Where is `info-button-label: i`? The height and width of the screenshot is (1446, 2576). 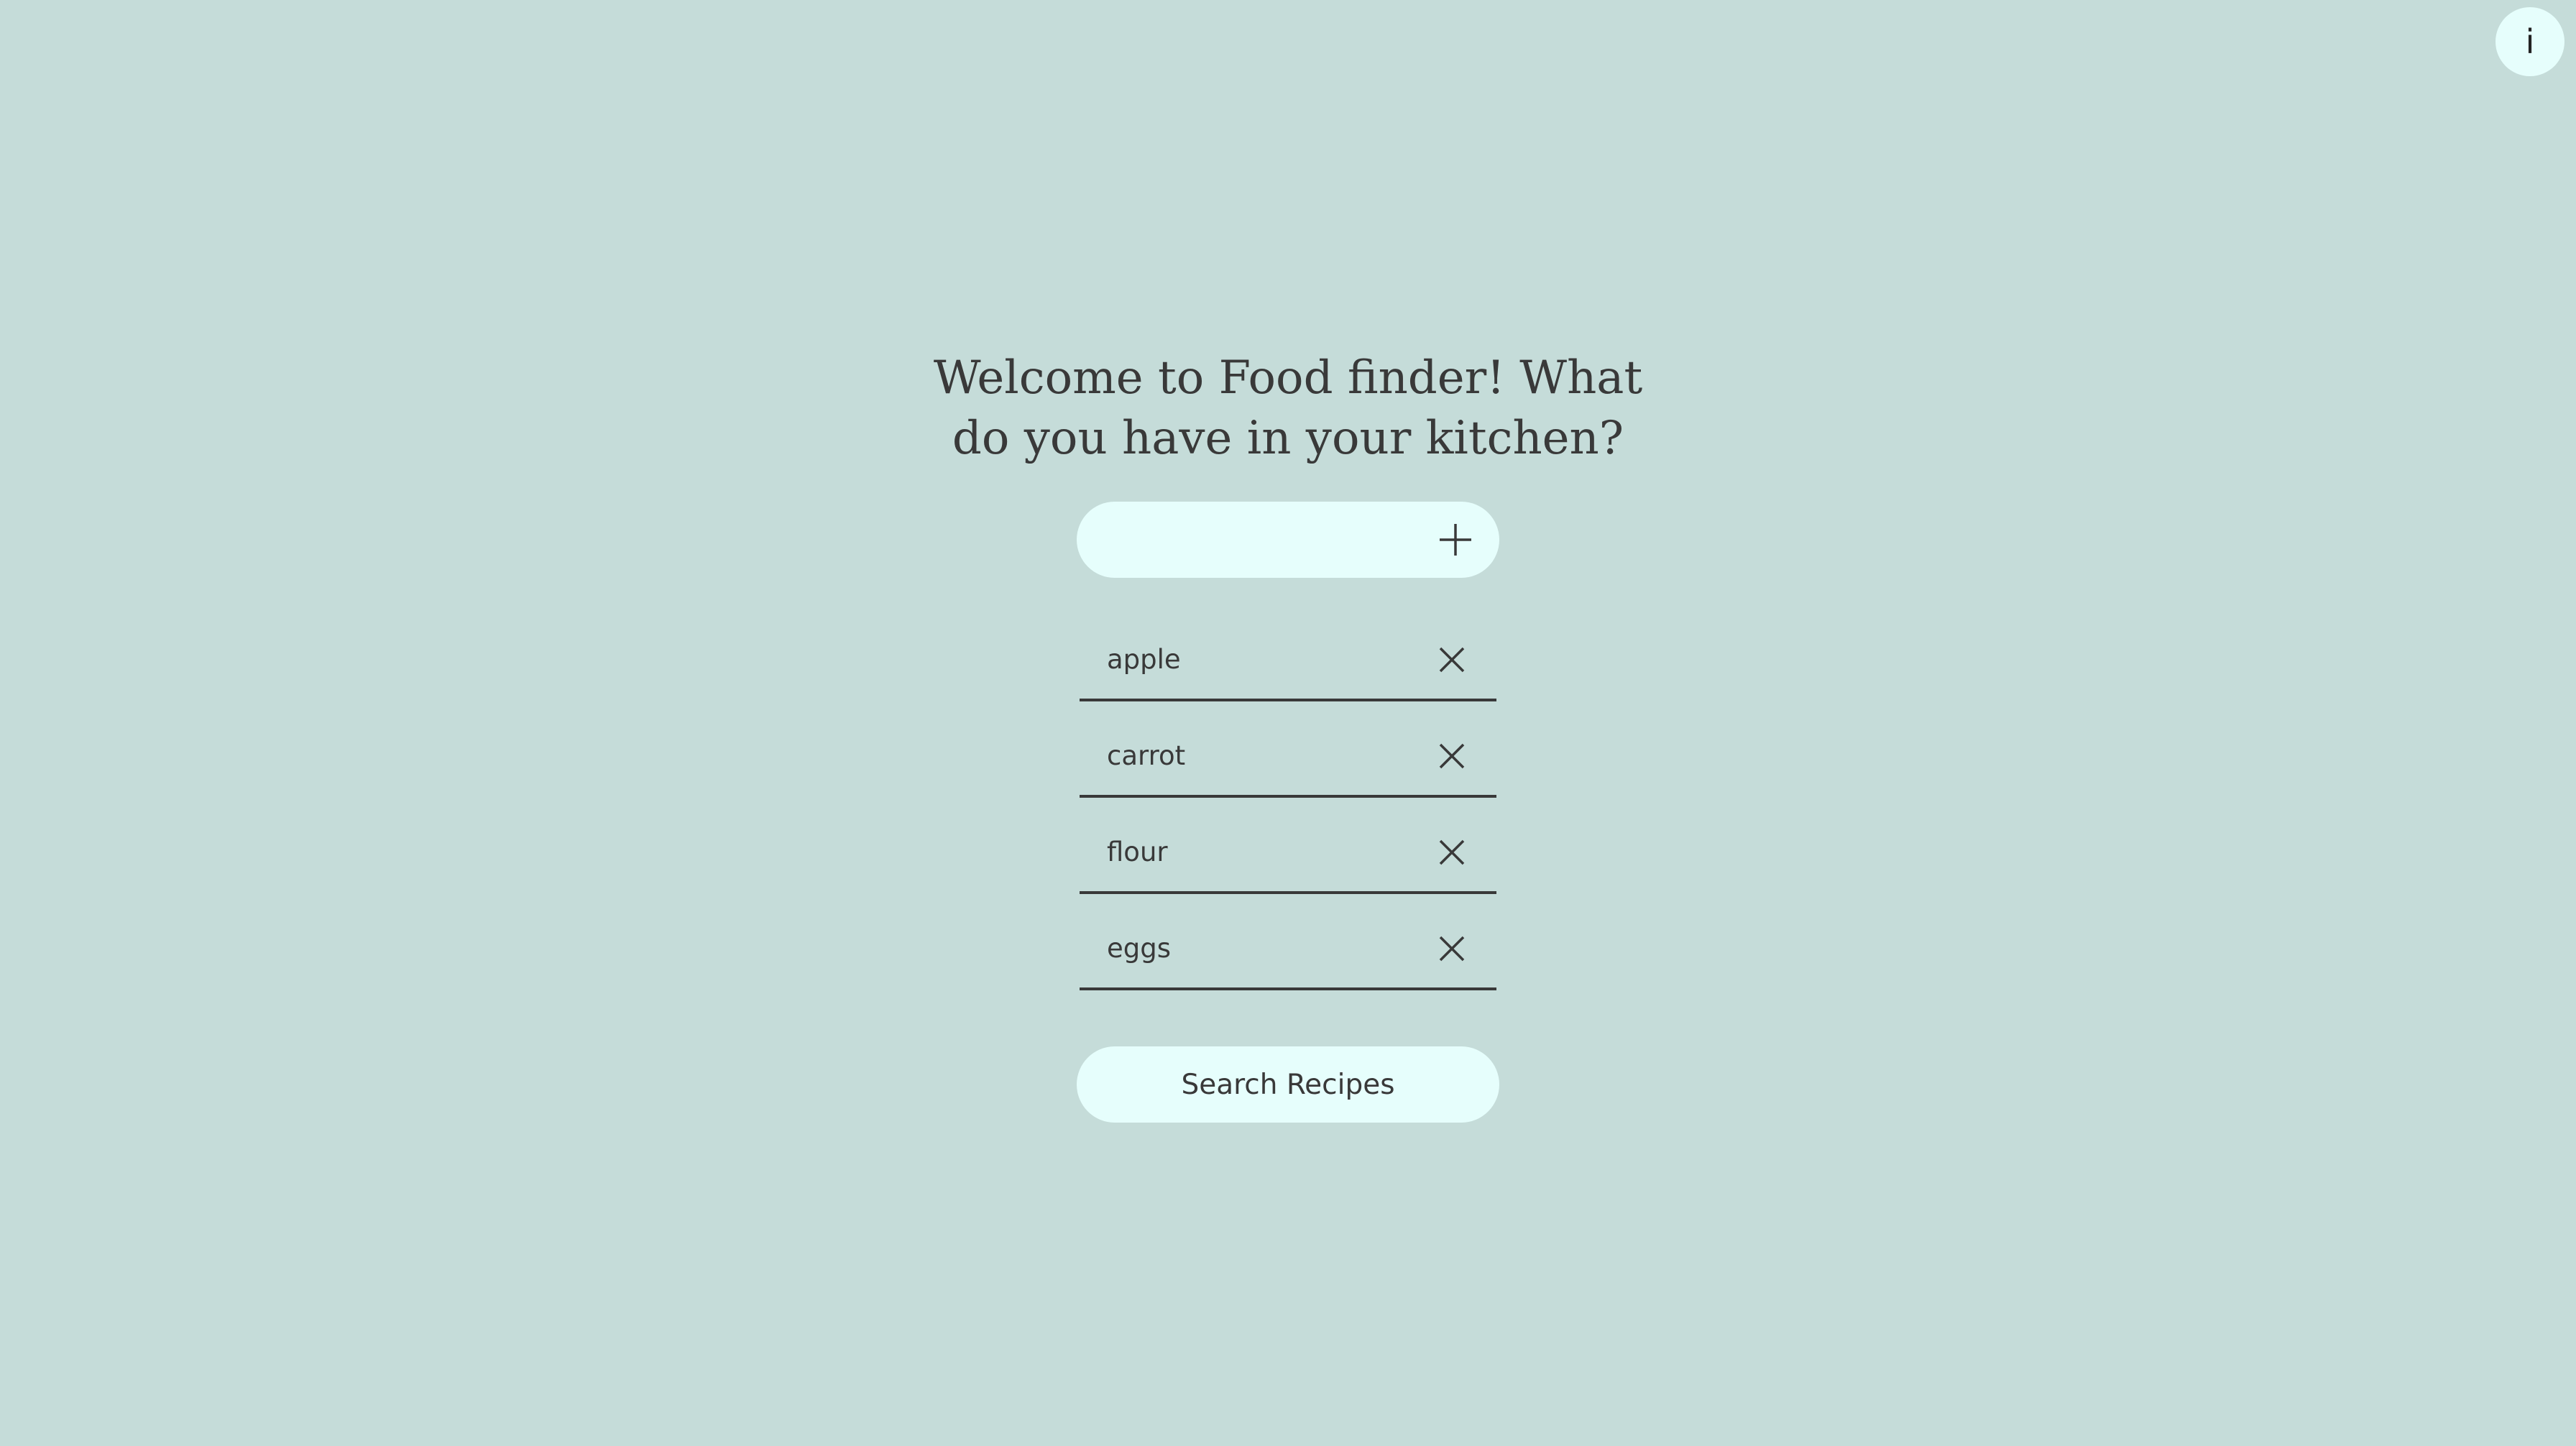
info-button-label: i is located at coordinates (2530, 41).